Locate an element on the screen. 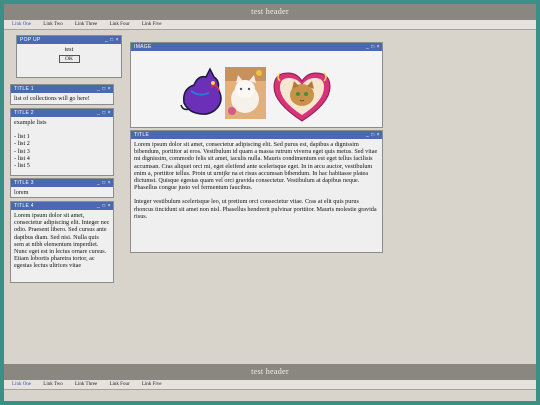 Image resolution: width=540 pixels, height=405 pixels. title4-title: TITLE 4 is located at coordinates (24, 206).